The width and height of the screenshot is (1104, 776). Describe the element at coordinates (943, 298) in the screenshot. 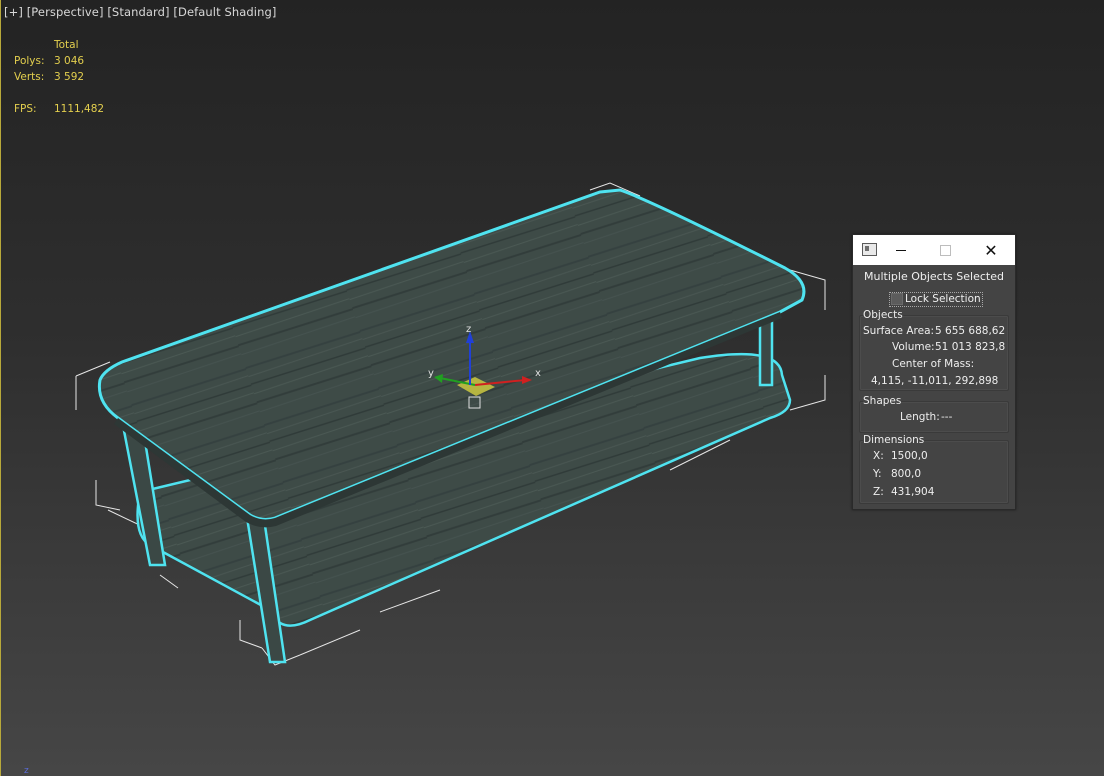

I see `lock-selection-label: Lock Selection` at that location.